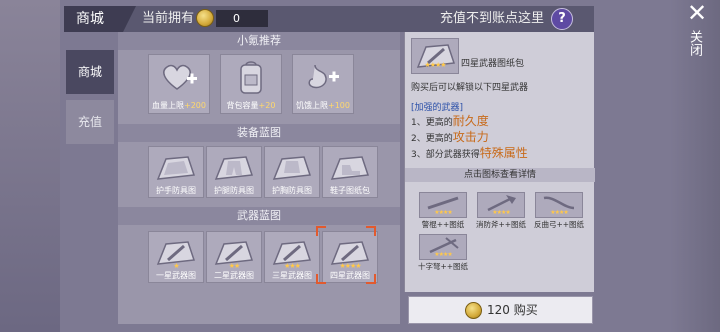 This screenshot has width=720, height=332. I want to click on equipment-blueprint-gloves: 护手防具图, so click(176, 172).